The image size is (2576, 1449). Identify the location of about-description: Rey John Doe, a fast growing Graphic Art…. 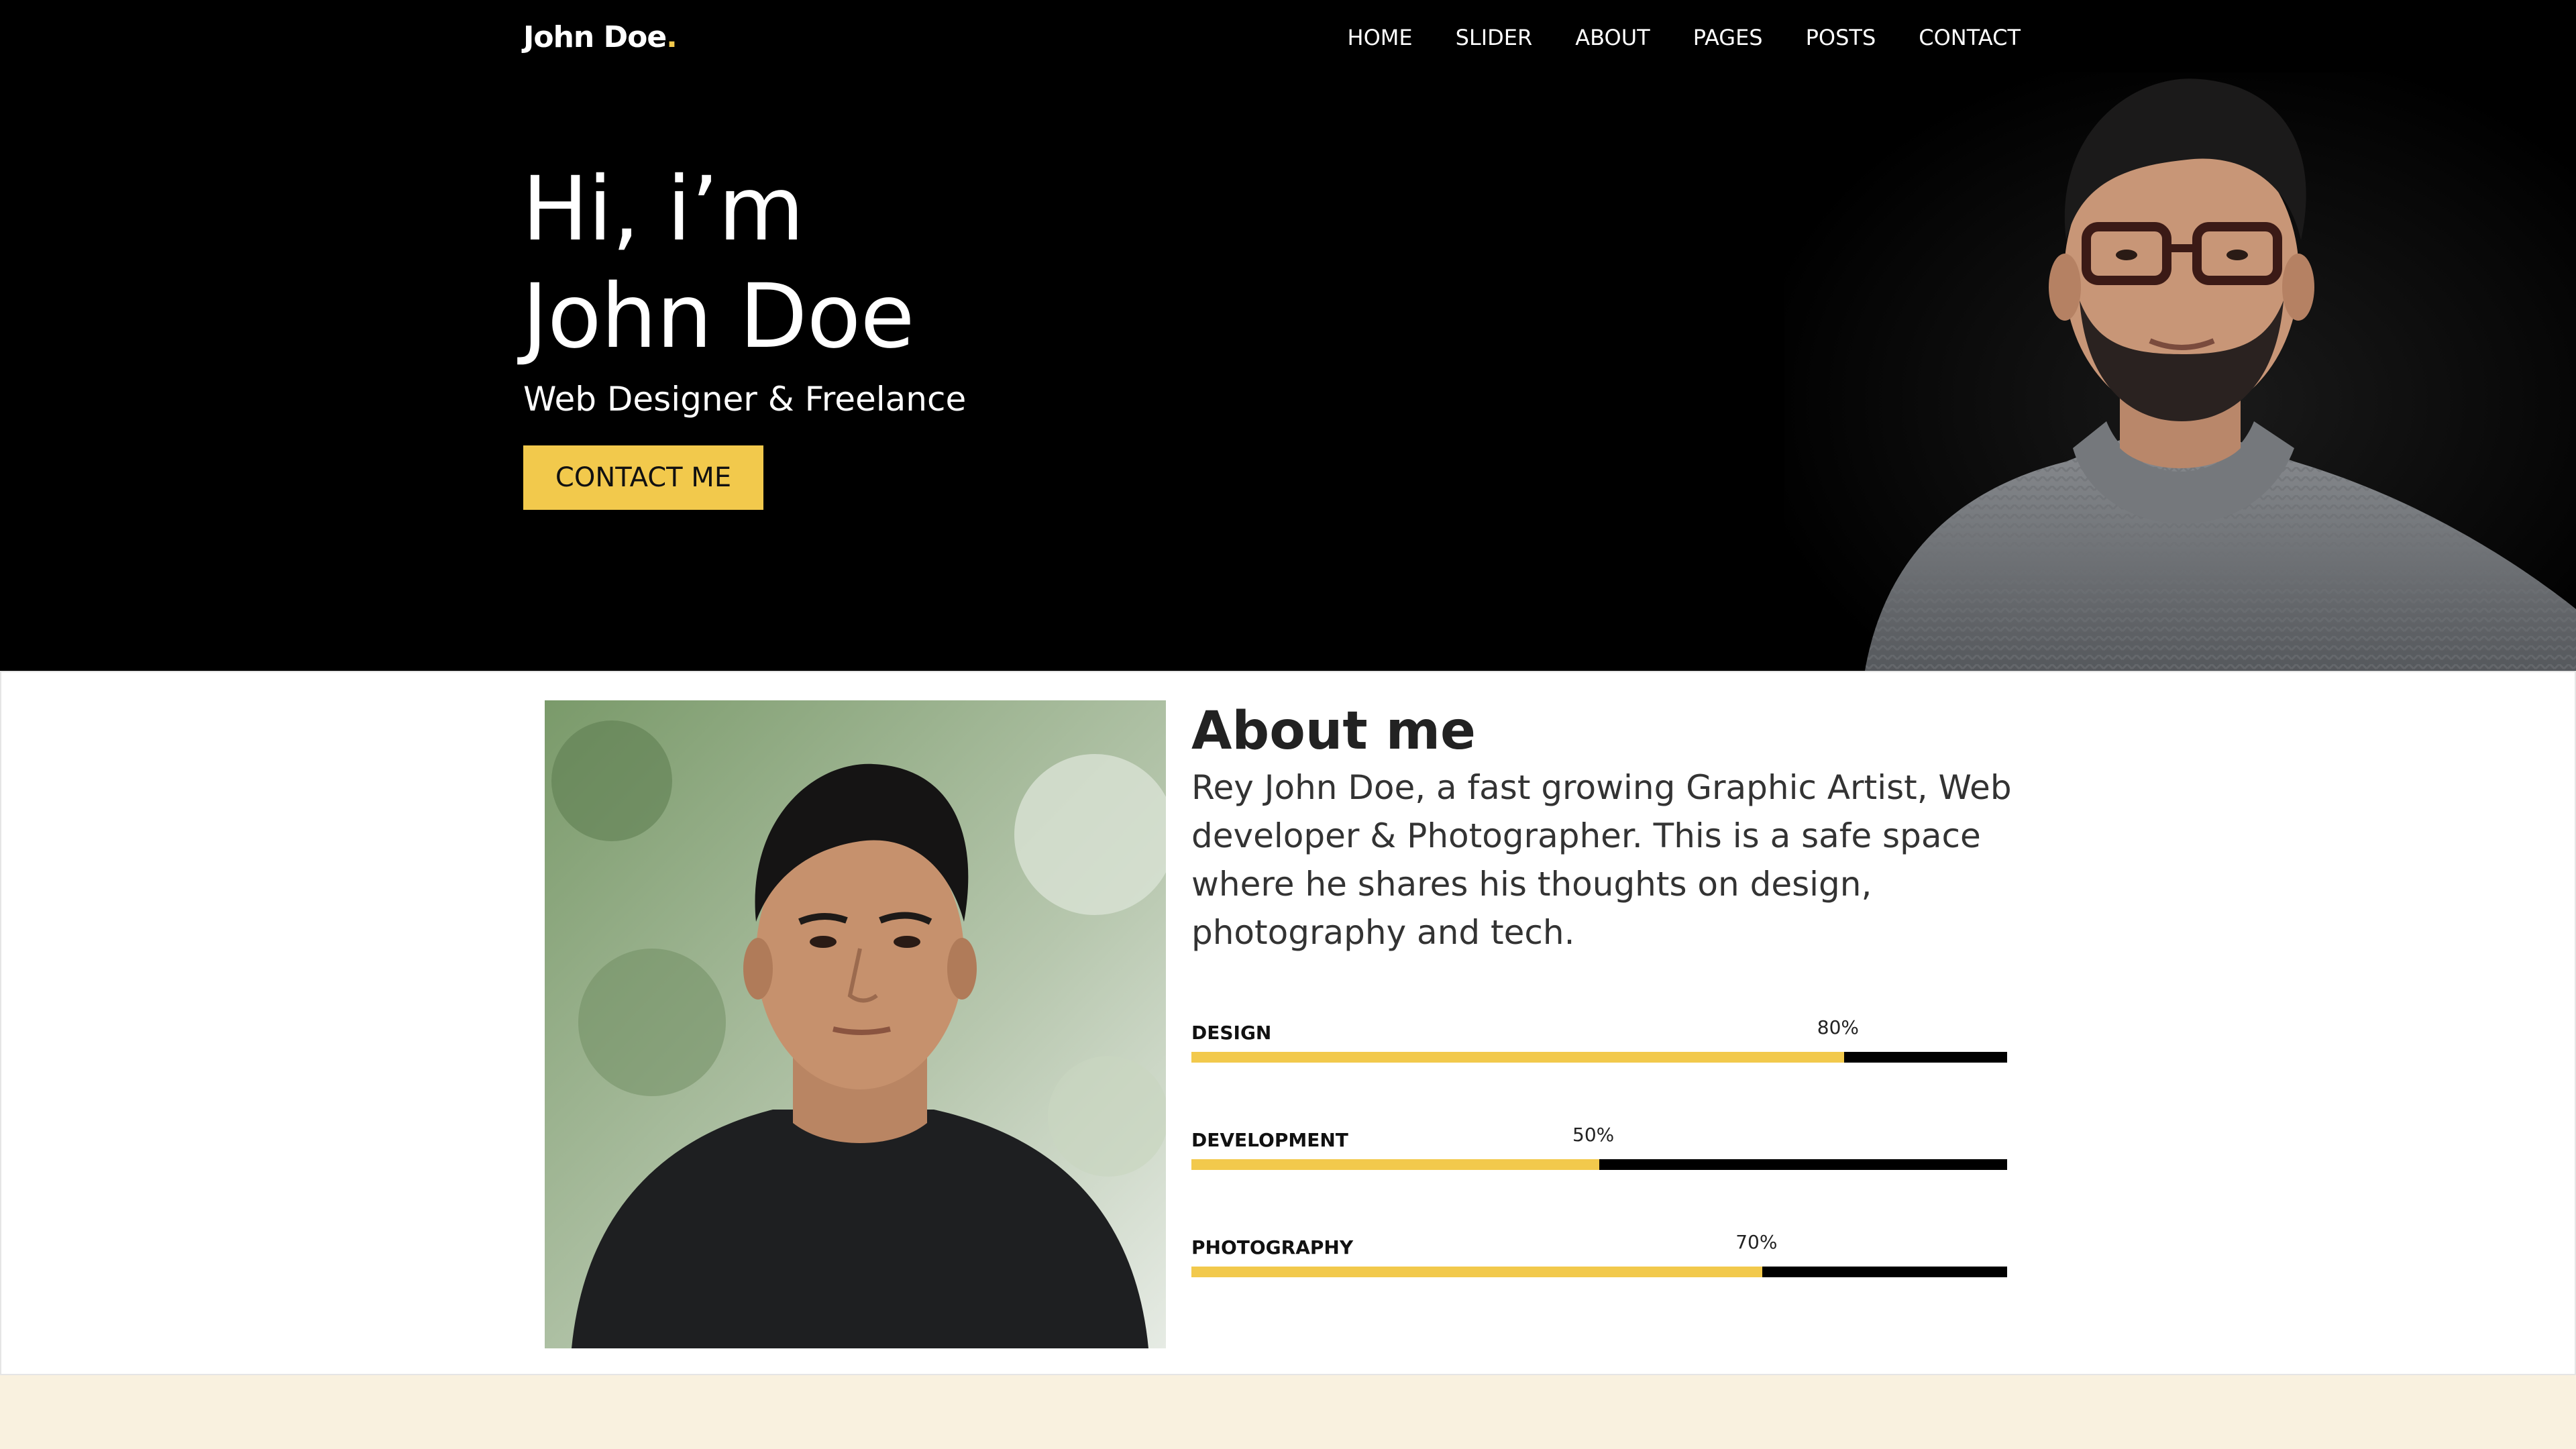
(1601, 860).